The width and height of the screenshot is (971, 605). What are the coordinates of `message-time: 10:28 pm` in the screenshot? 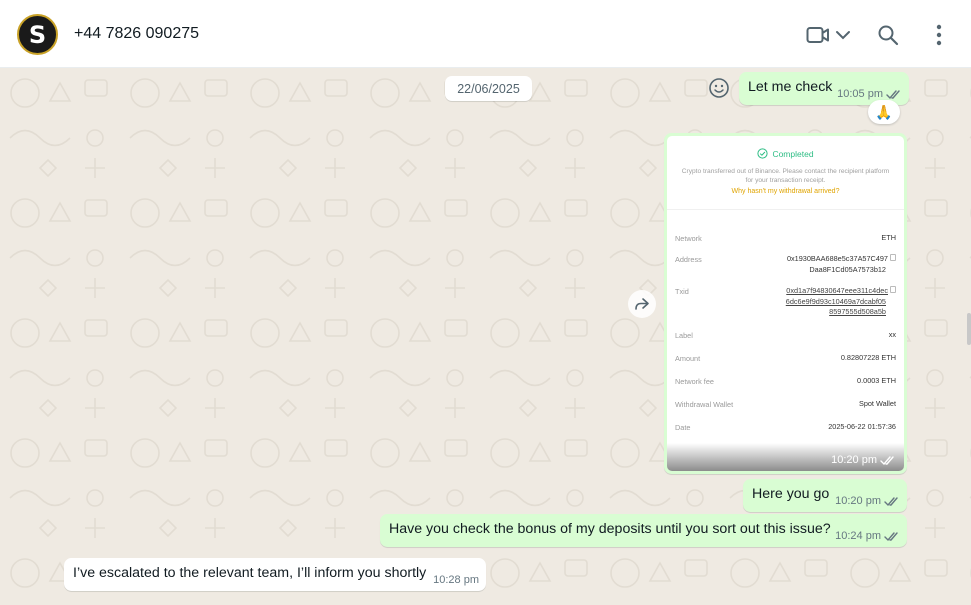 It's located at (456, 580).